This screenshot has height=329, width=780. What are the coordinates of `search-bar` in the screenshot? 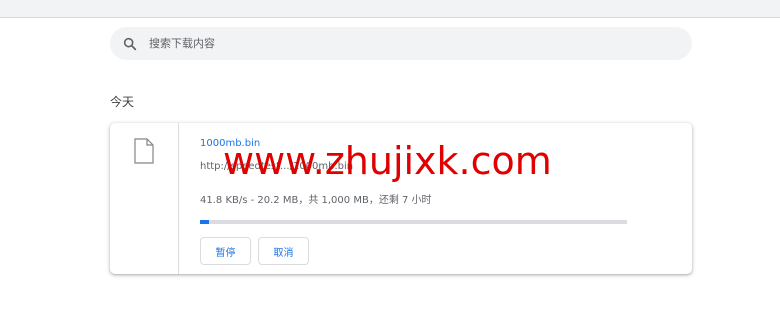 It's located at (401, 43).